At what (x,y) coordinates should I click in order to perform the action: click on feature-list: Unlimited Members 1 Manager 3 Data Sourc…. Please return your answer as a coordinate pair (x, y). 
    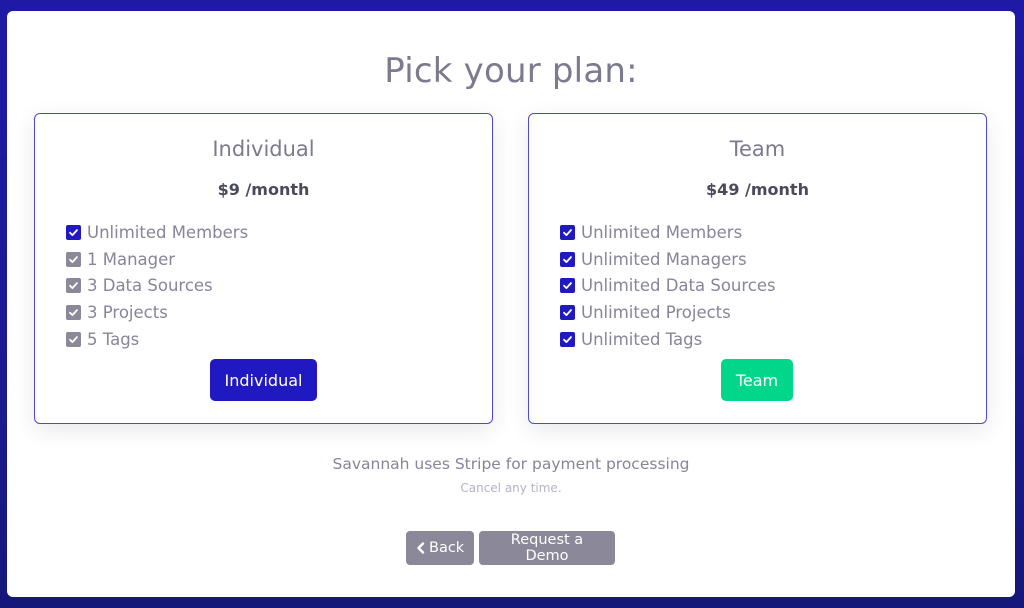
    Looking at the image, I should click on (157, 286).